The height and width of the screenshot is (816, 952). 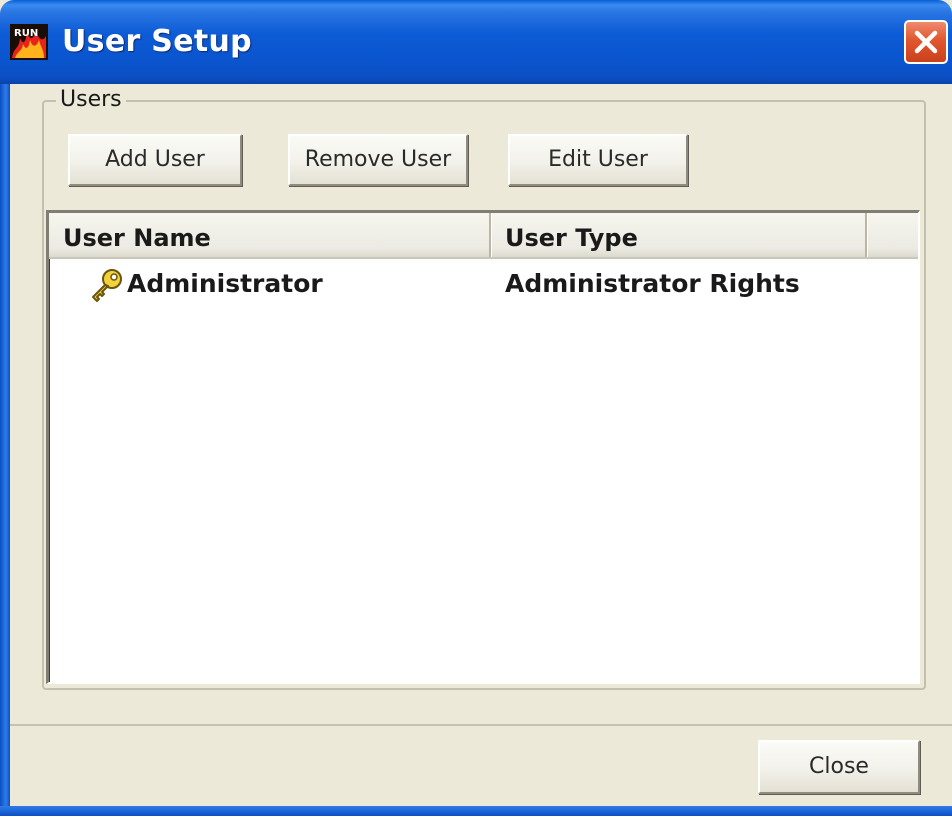 What do you see at coordinates (225, 283) in the screenshot?
I see `user-name-cell: Administrator` at bounding box center [225, 283].